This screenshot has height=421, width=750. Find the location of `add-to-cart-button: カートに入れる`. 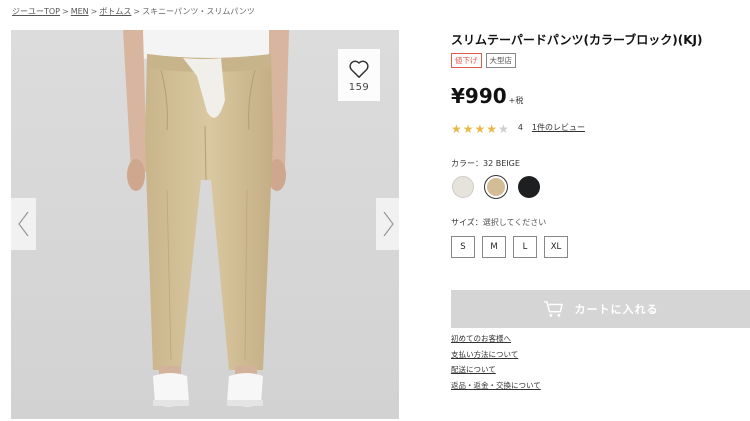

add-to-cart-button: カートに入れる is located at coordinates (600, 309).